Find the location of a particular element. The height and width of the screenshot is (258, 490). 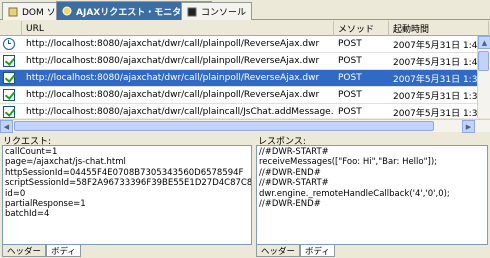

console-icon is located at coordinates (192, 12).